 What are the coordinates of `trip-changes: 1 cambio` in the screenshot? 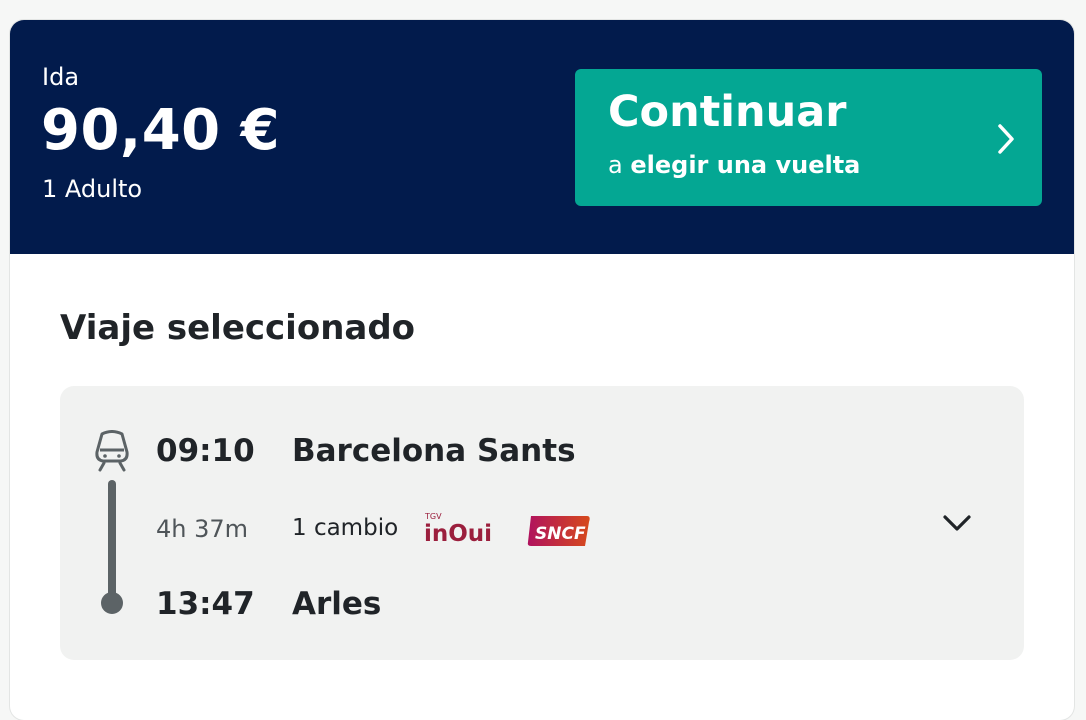 It's located at (345, 528).